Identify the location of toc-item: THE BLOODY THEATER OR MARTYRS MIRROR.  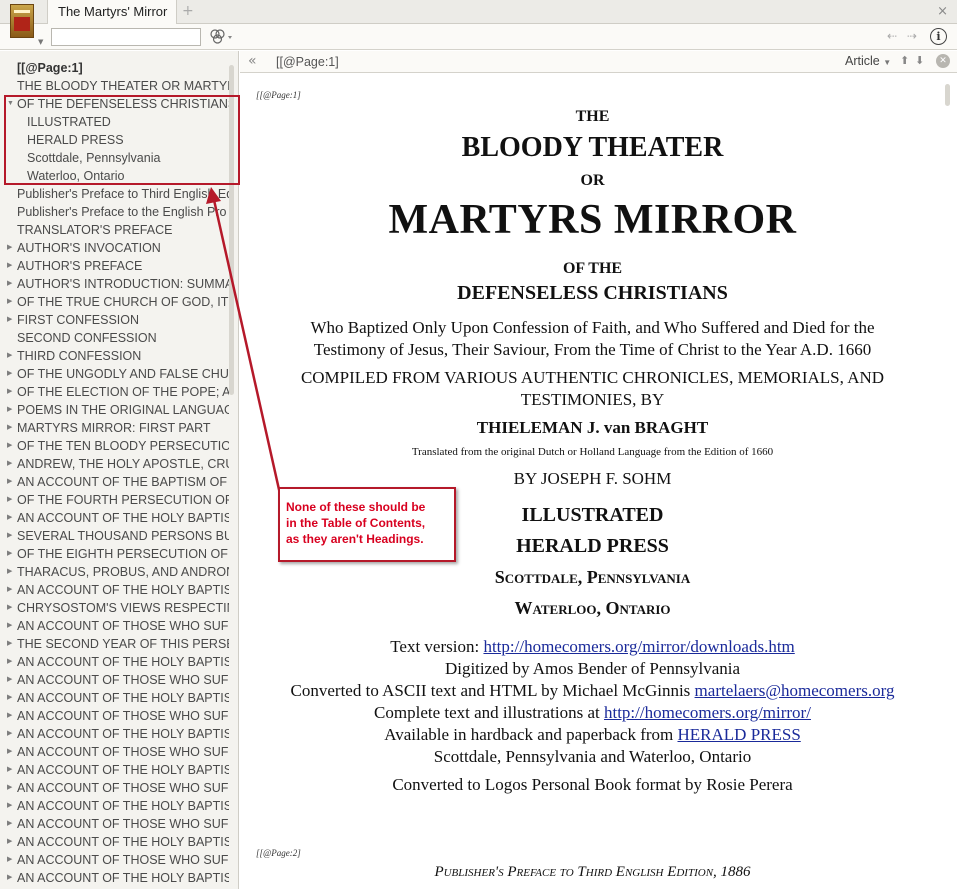
(114, 86).